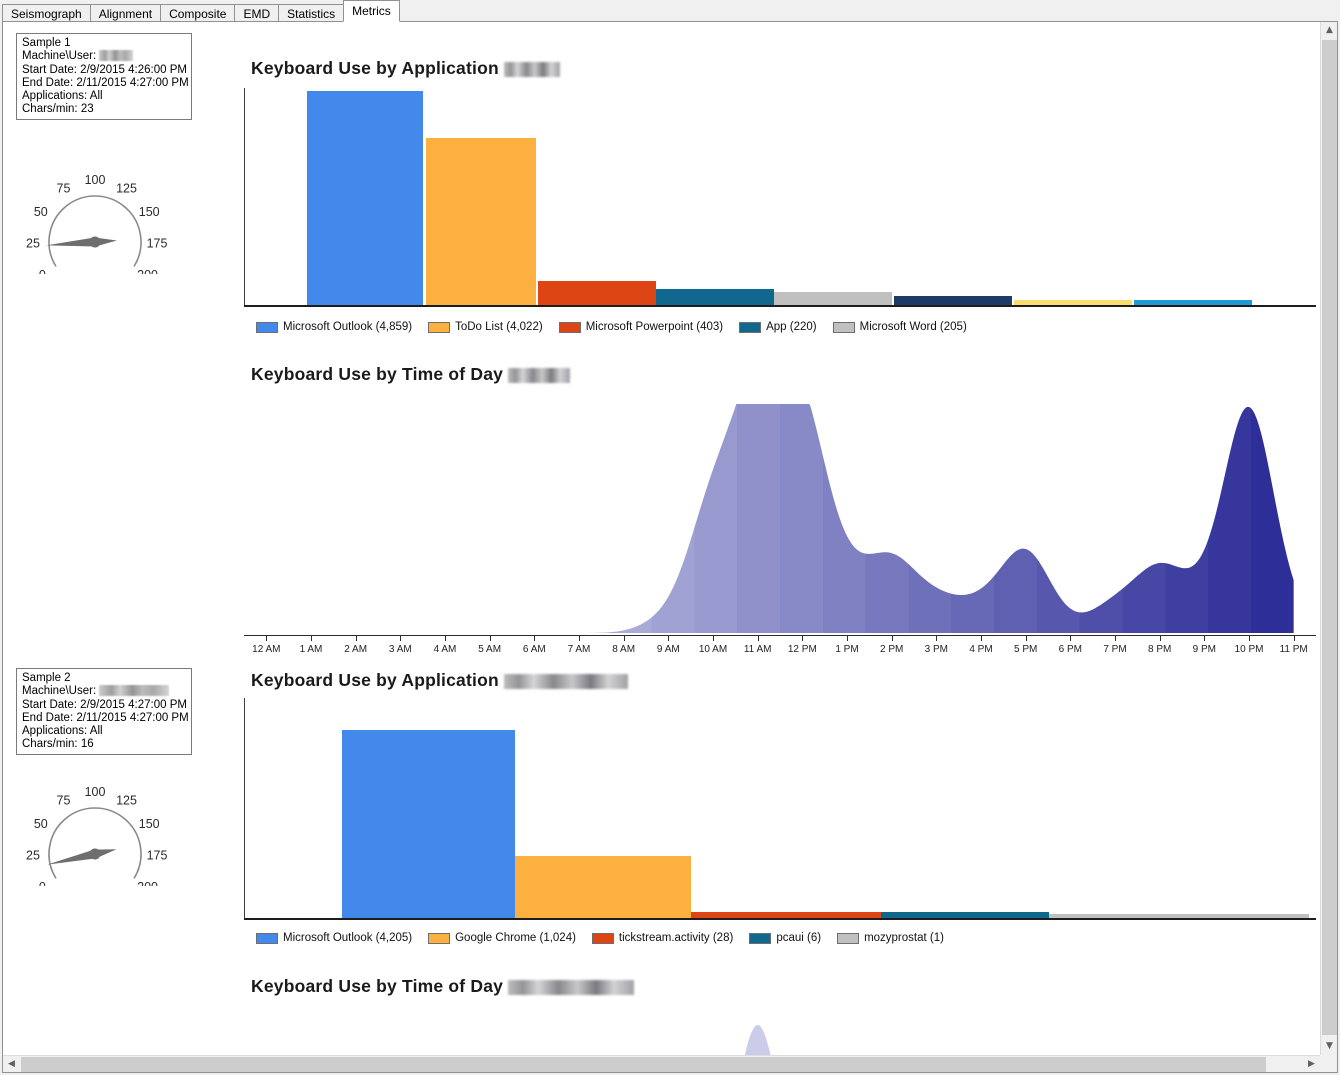 This screenshot has width=1340, height=1075. I want to click on gauge-tick-label: 125, so click(126, 189).